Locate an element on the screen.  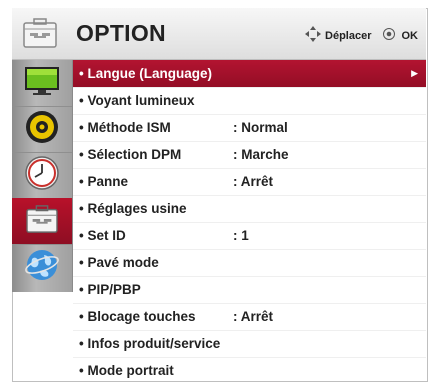
menu-item-label: • Set ID is located at coordinates (102, 235).